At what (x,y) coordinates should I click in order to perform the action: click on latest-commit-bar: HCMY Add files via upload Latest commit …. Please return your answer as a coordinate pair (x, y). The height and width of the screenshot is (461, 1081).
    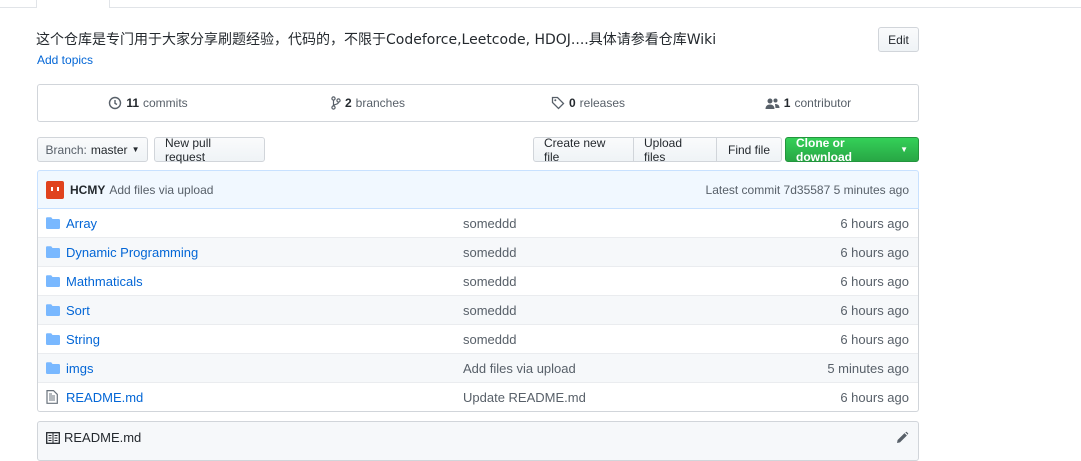
    Looking at the image, I should click on (478, 189).